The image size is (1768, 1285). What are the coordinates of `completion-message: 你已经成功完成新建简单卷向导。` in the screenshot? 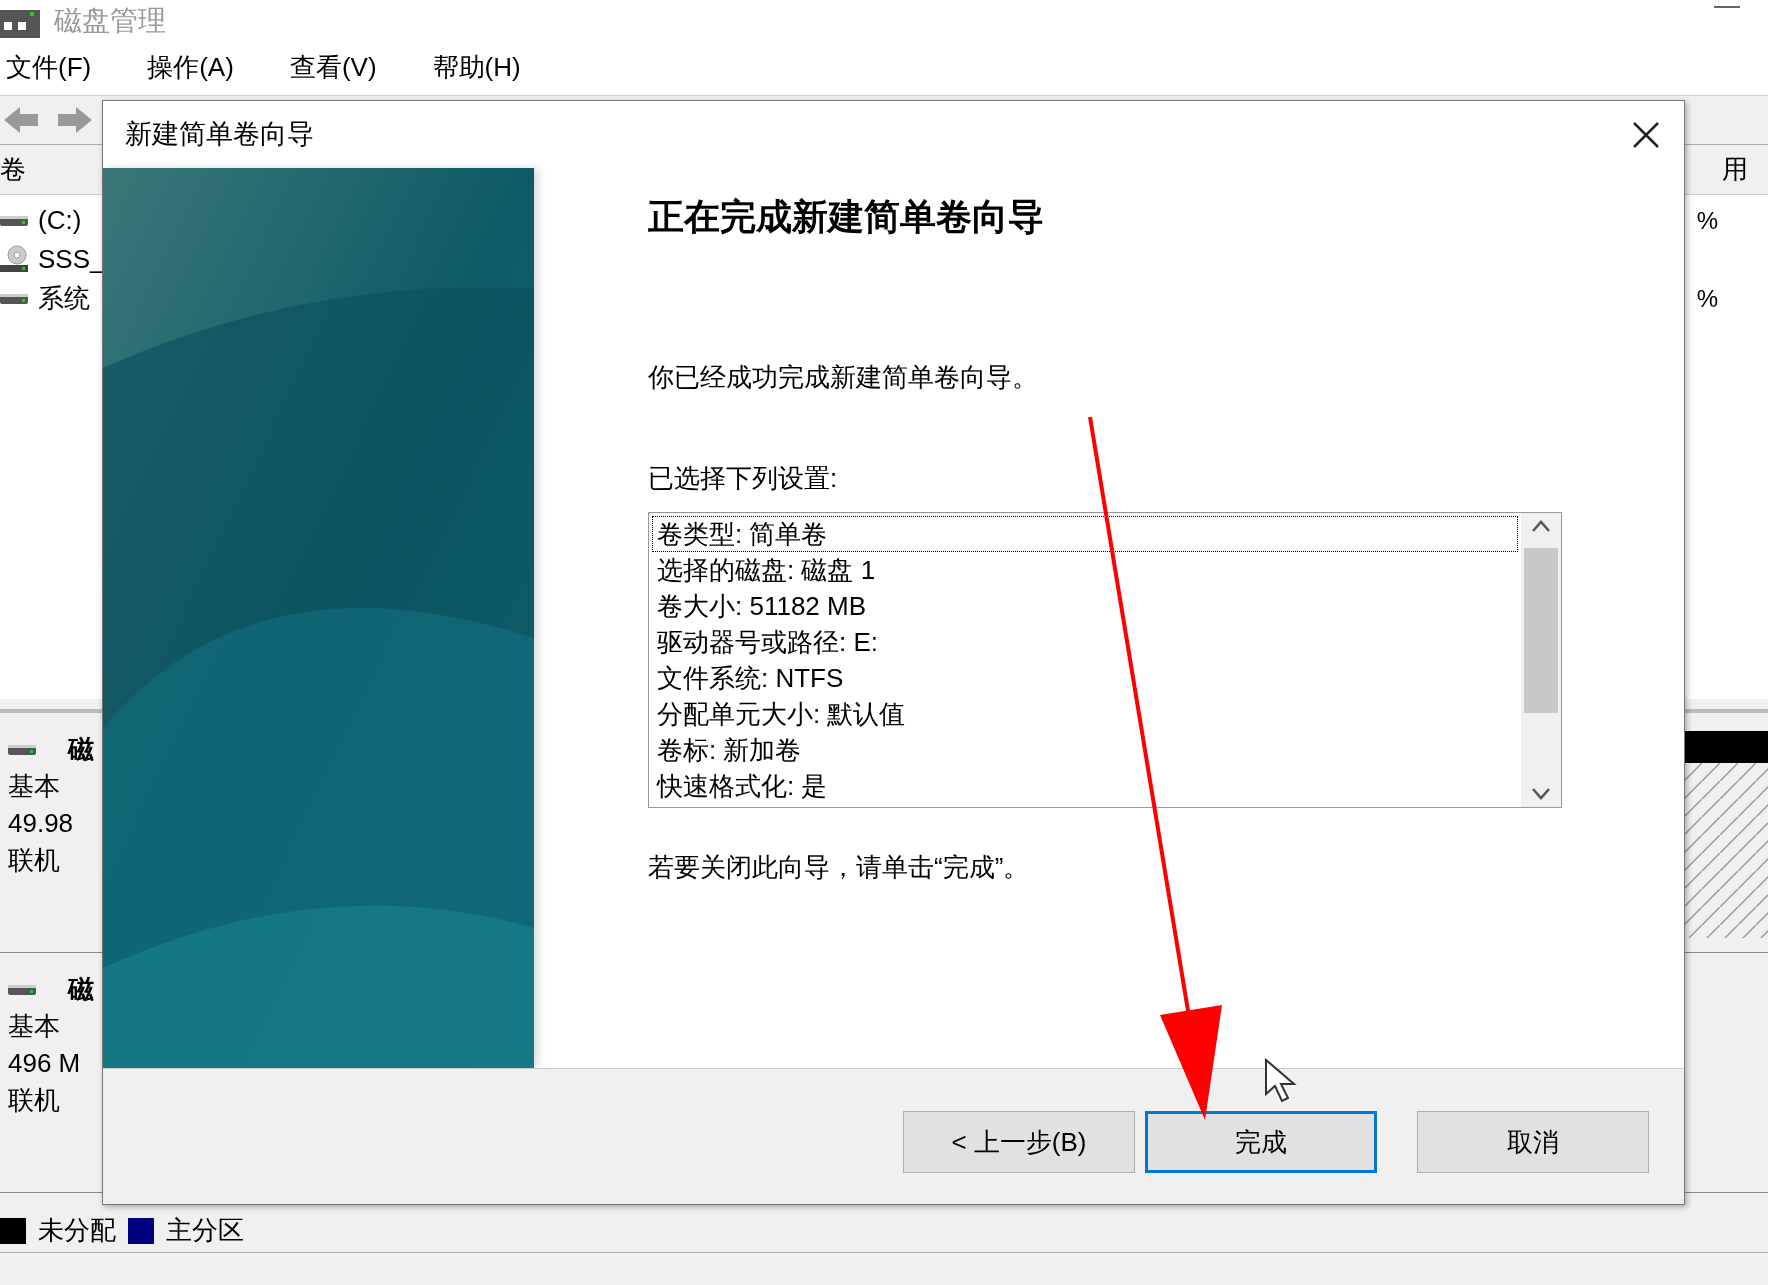 It's located at (843, 377).